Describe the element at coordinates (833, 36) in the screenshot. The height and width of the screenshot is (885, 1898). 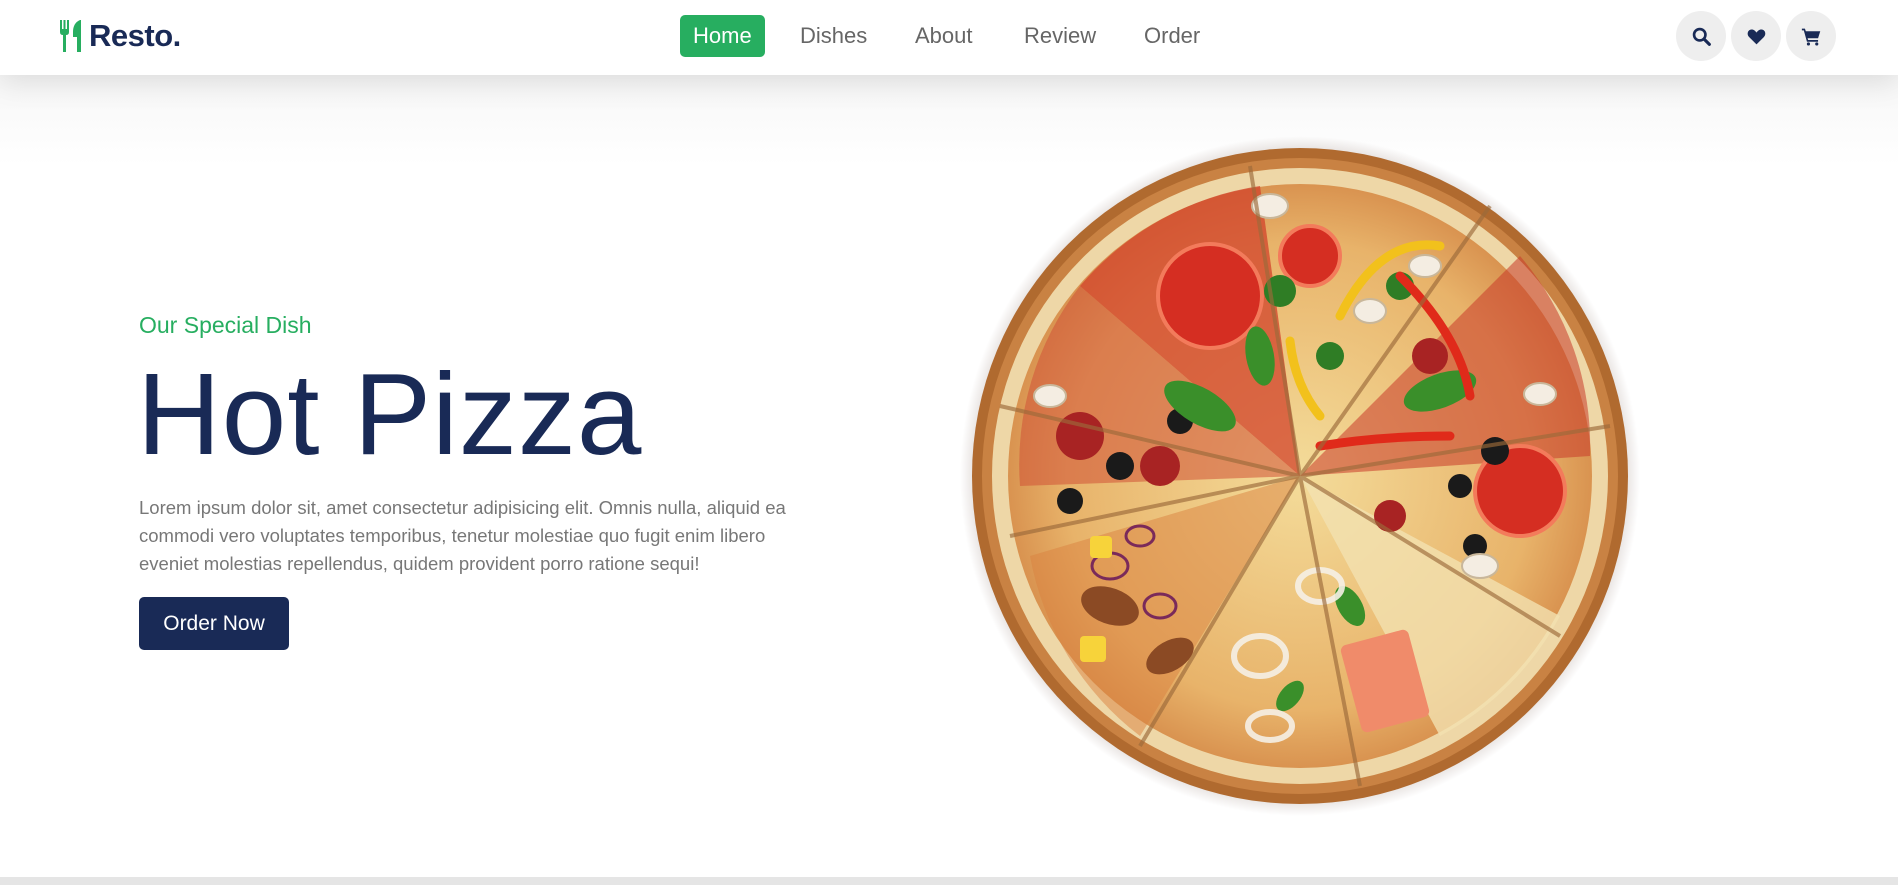
I see `nav-dishes: Dishes` at that location.